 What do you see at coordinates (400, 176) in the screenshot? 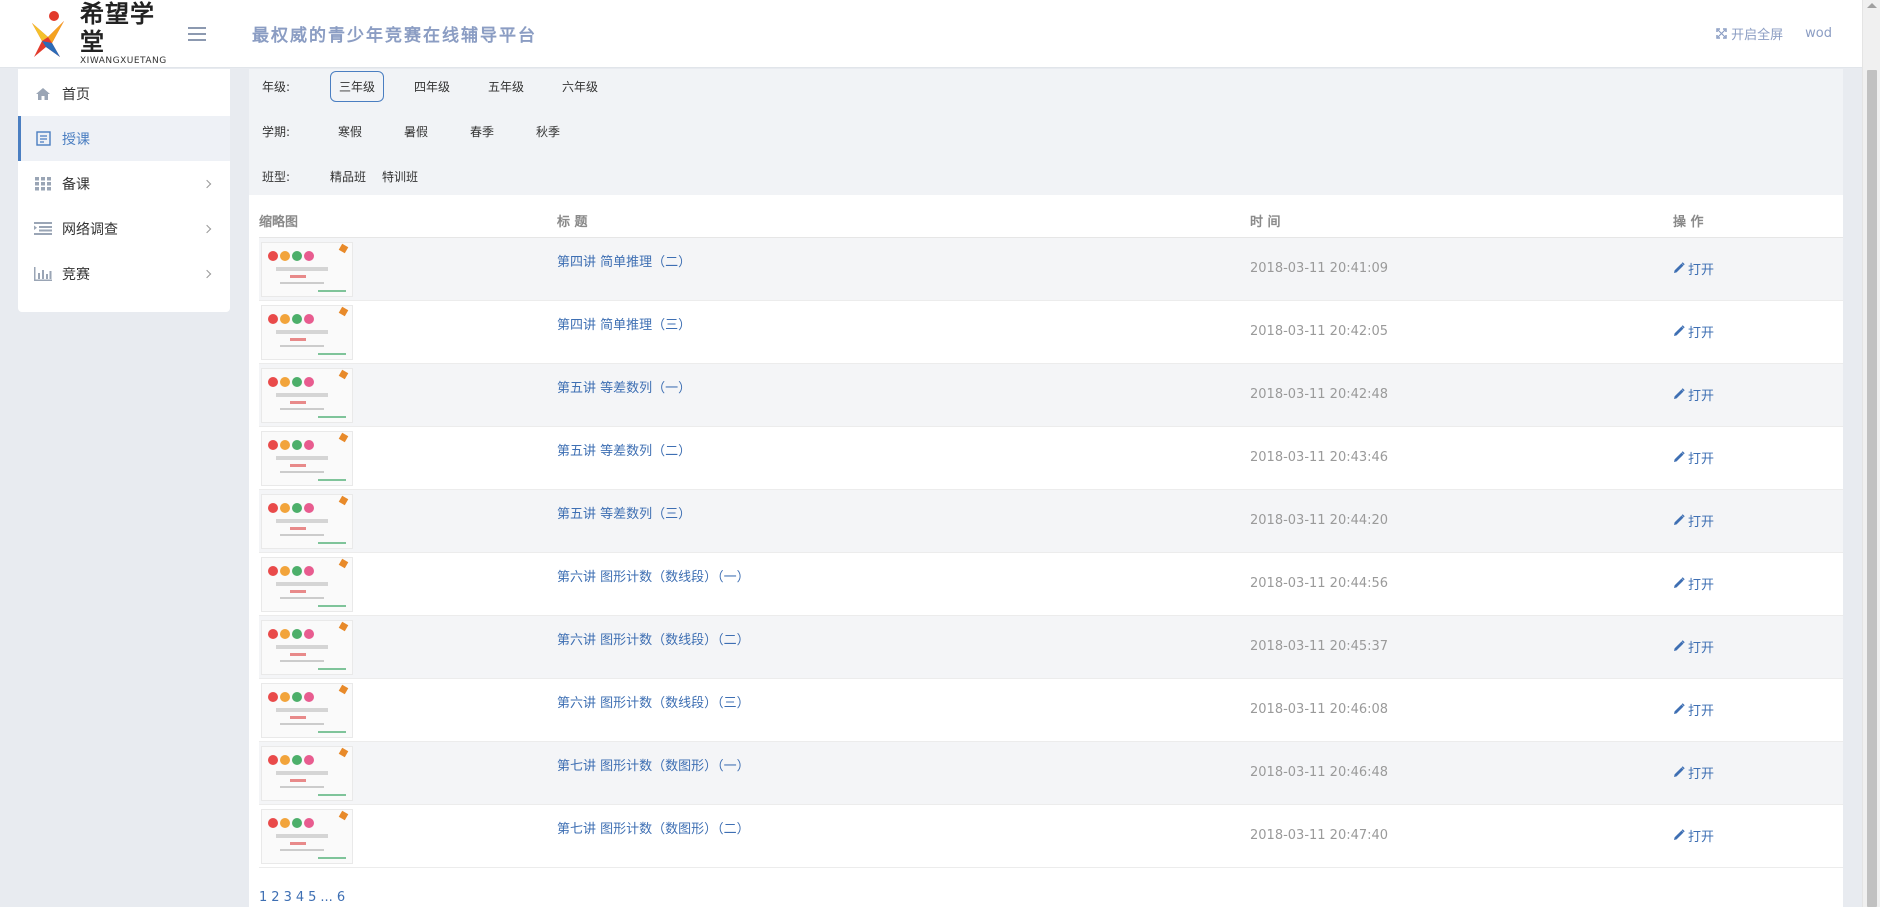
I see `class-option-special: 特训班` at bounding box center [400, 176].